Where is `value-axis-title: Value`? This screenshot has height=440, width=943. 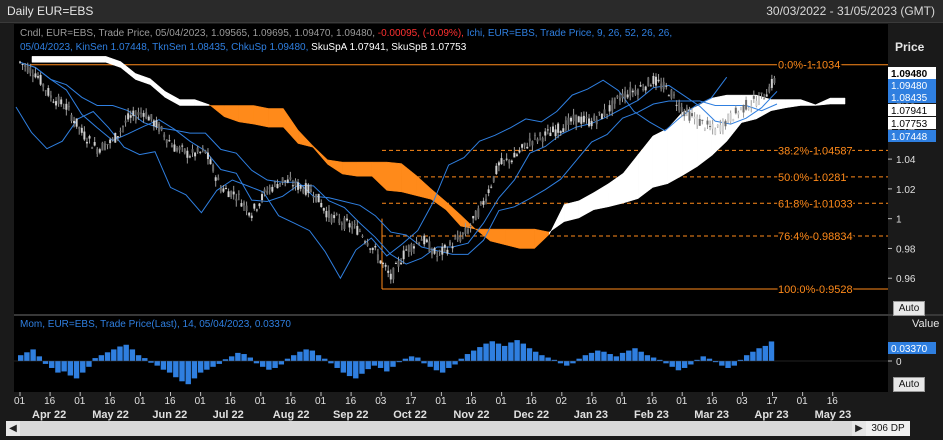
value-axis-title: Value is located at coordinates (926, 324).